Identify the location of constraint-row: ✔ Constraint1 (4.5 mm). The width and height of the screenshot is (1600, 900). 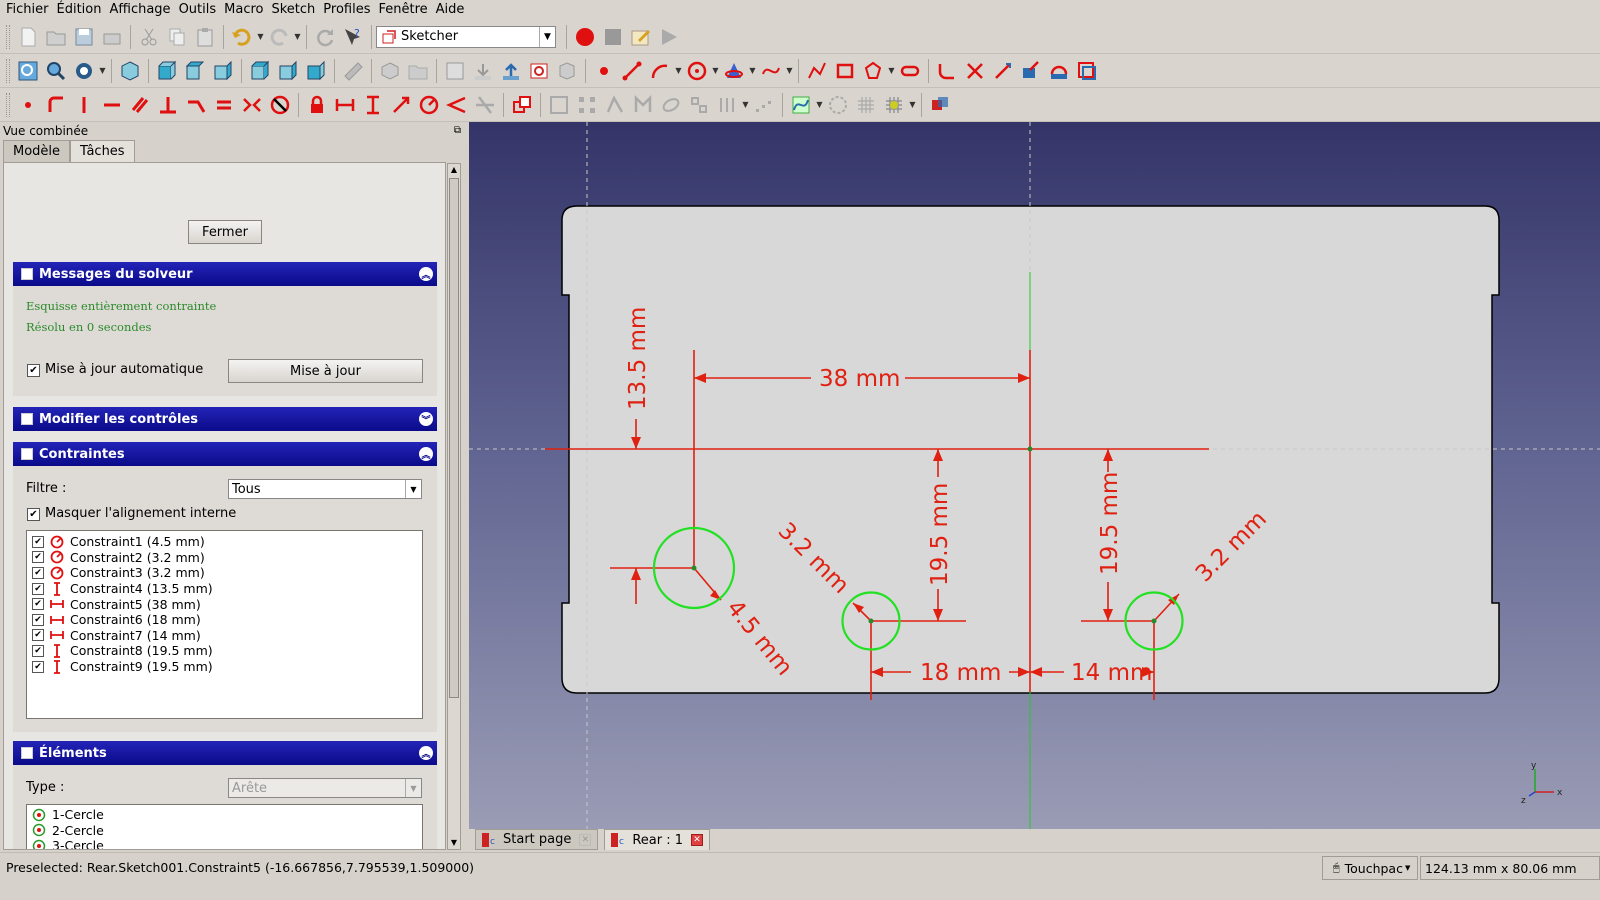
(224, 542).